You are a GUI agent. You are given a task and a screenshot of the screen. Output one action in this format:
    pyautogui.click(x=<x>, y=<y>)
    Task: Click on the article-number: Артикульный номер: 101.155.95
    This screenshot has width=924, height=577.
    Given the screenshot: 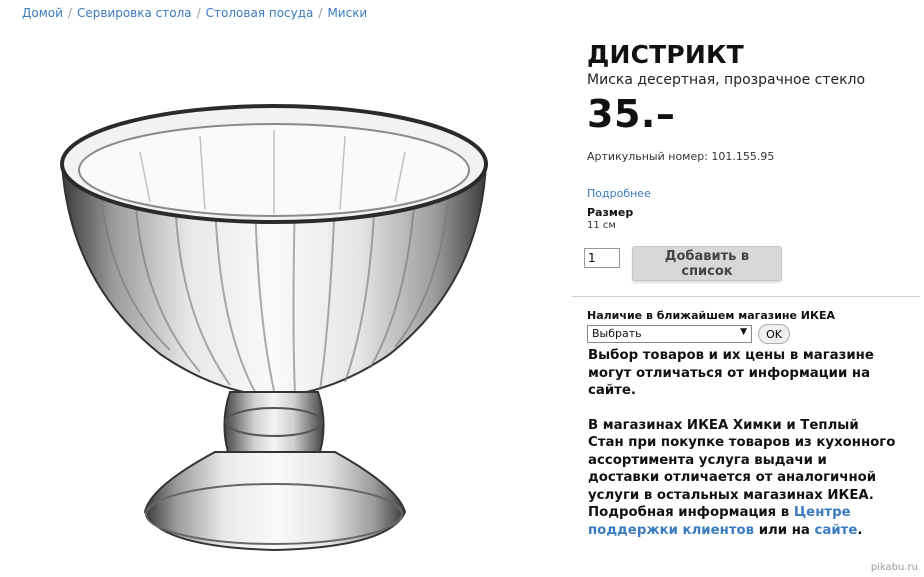 What is the action you would take?
    pyautogui.click(x=681, y=156)
    